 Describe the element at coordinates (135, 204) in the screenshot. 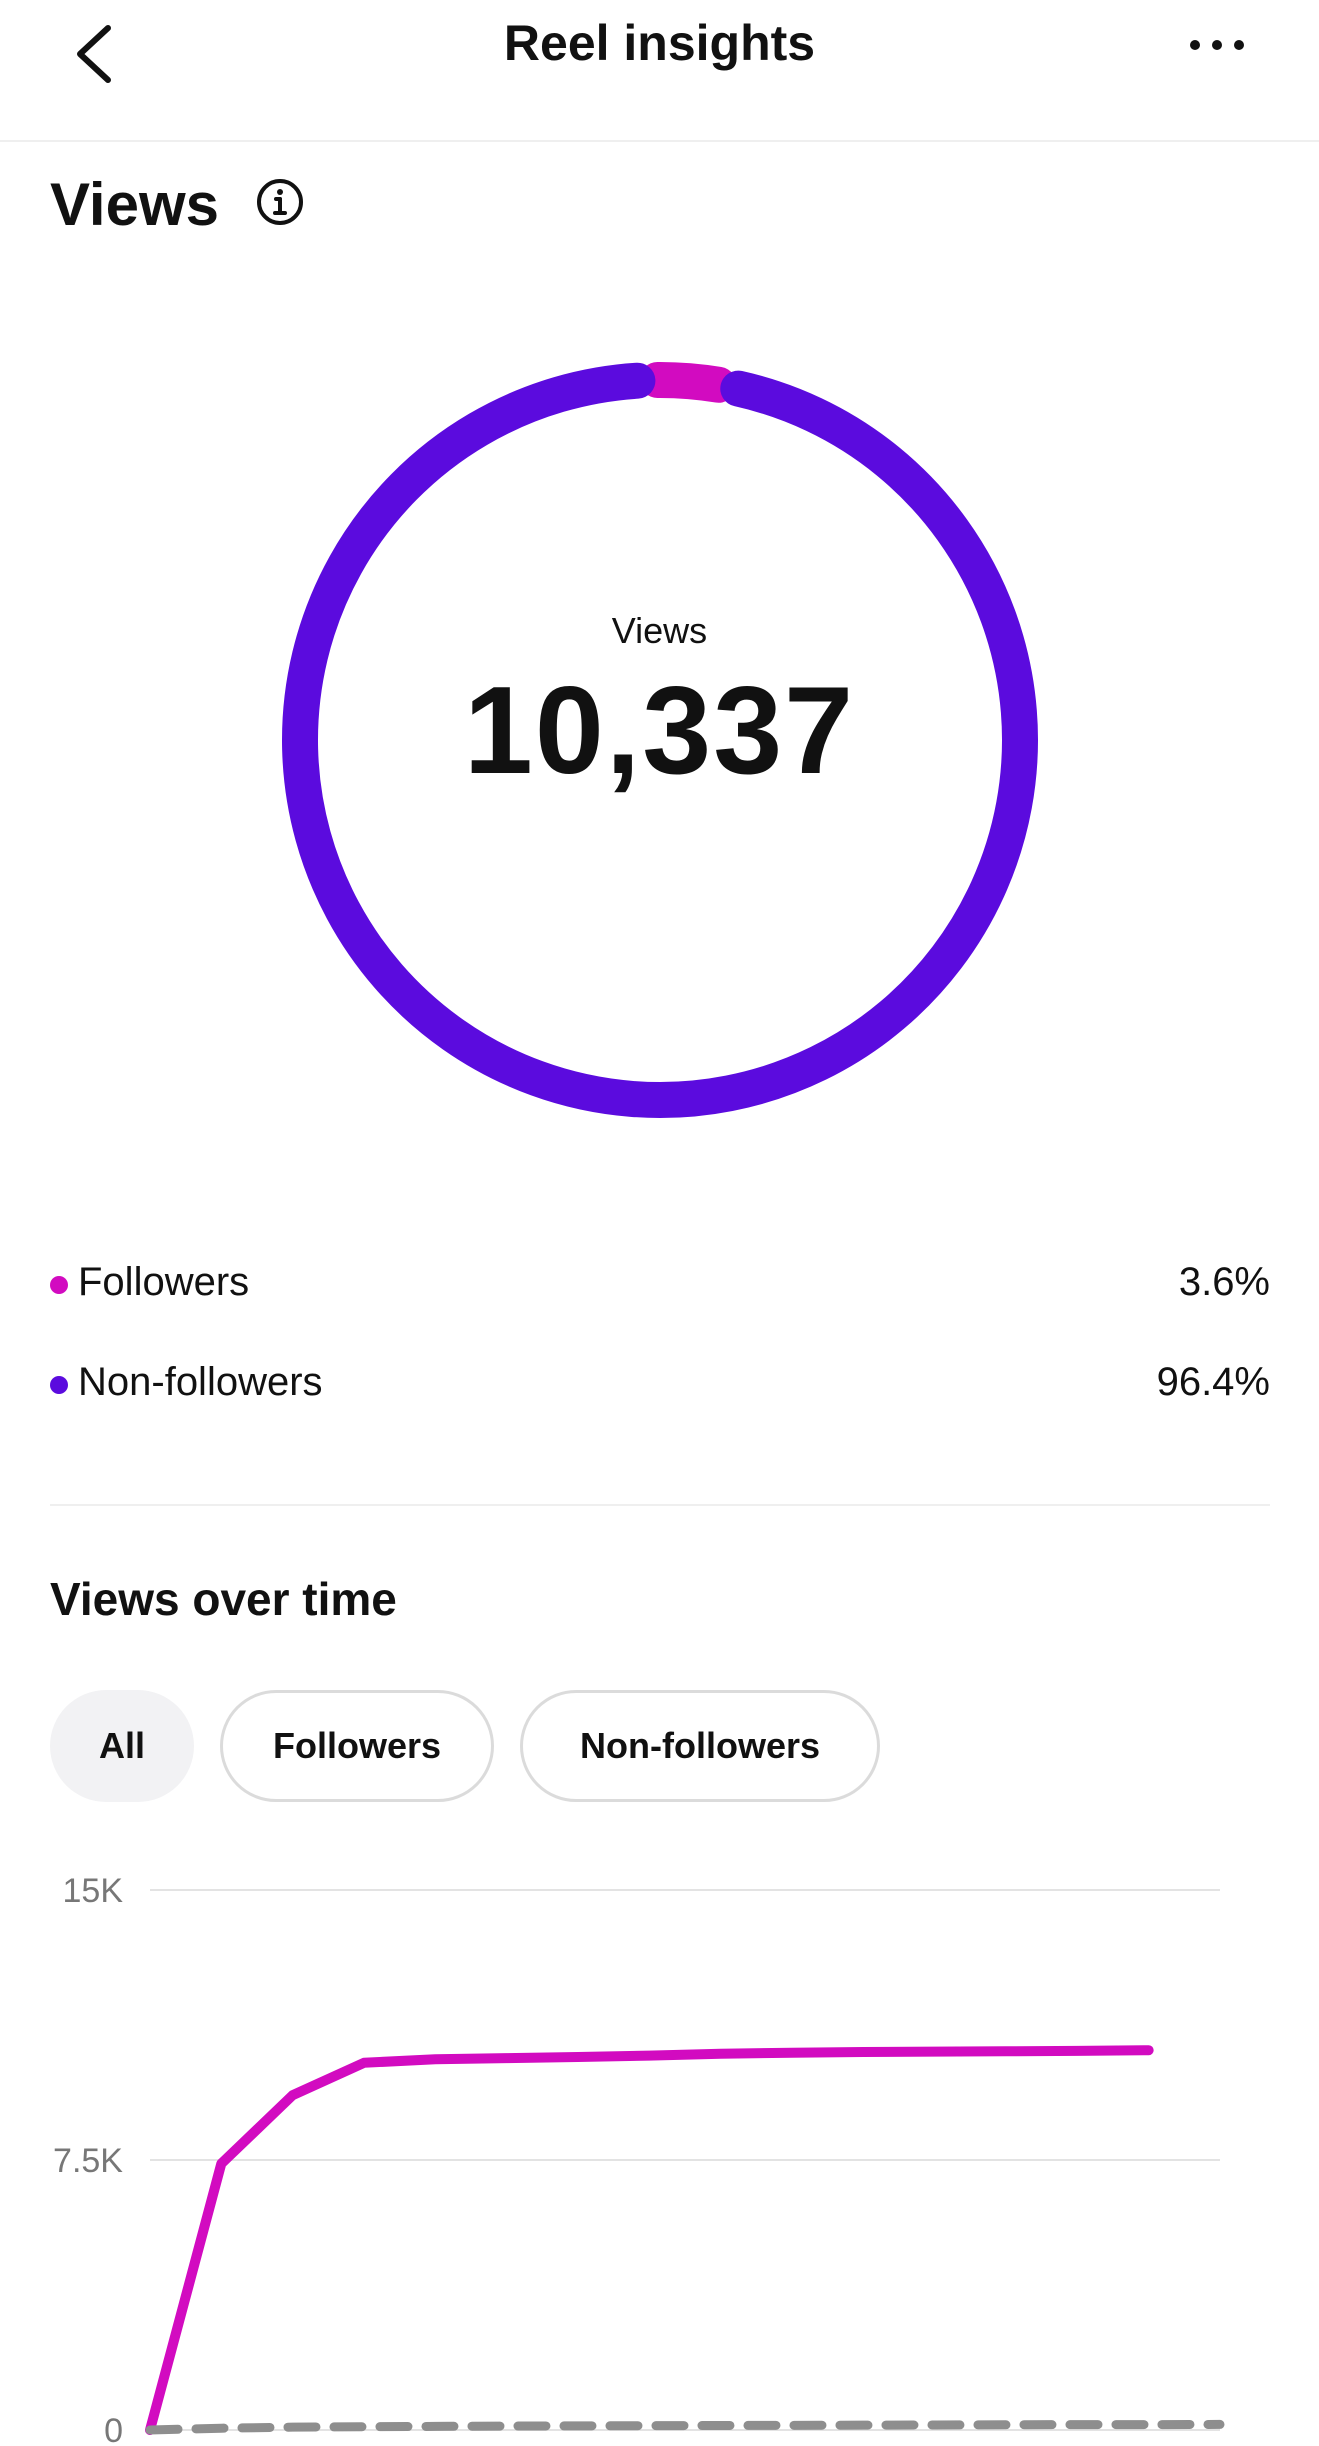

I see `views-section-title: Views` at that location.